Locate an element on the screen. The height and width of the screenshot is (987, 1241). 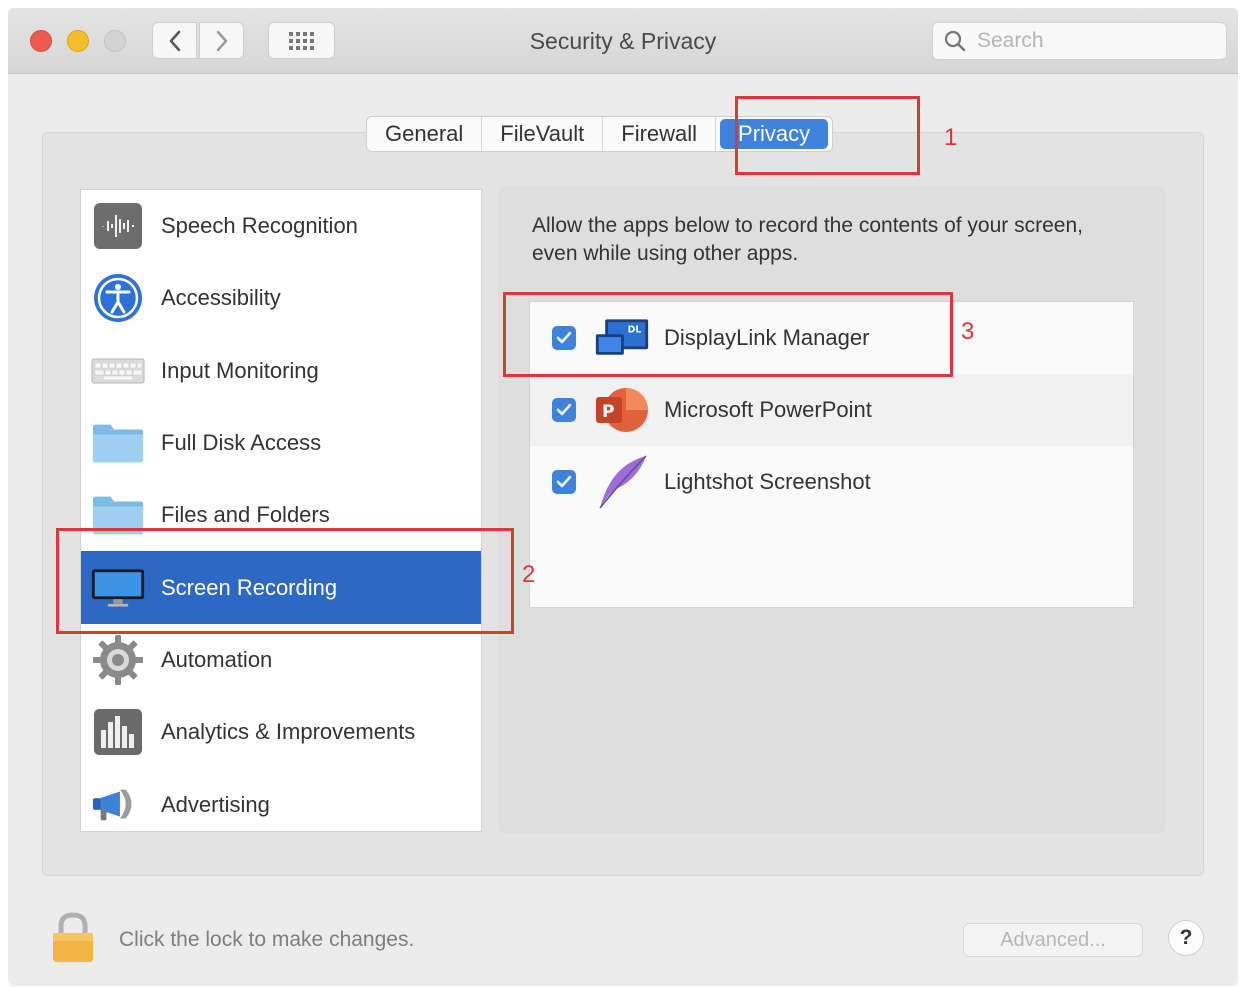
annotation-number-1: 1 is located at coordinates (951, 137).